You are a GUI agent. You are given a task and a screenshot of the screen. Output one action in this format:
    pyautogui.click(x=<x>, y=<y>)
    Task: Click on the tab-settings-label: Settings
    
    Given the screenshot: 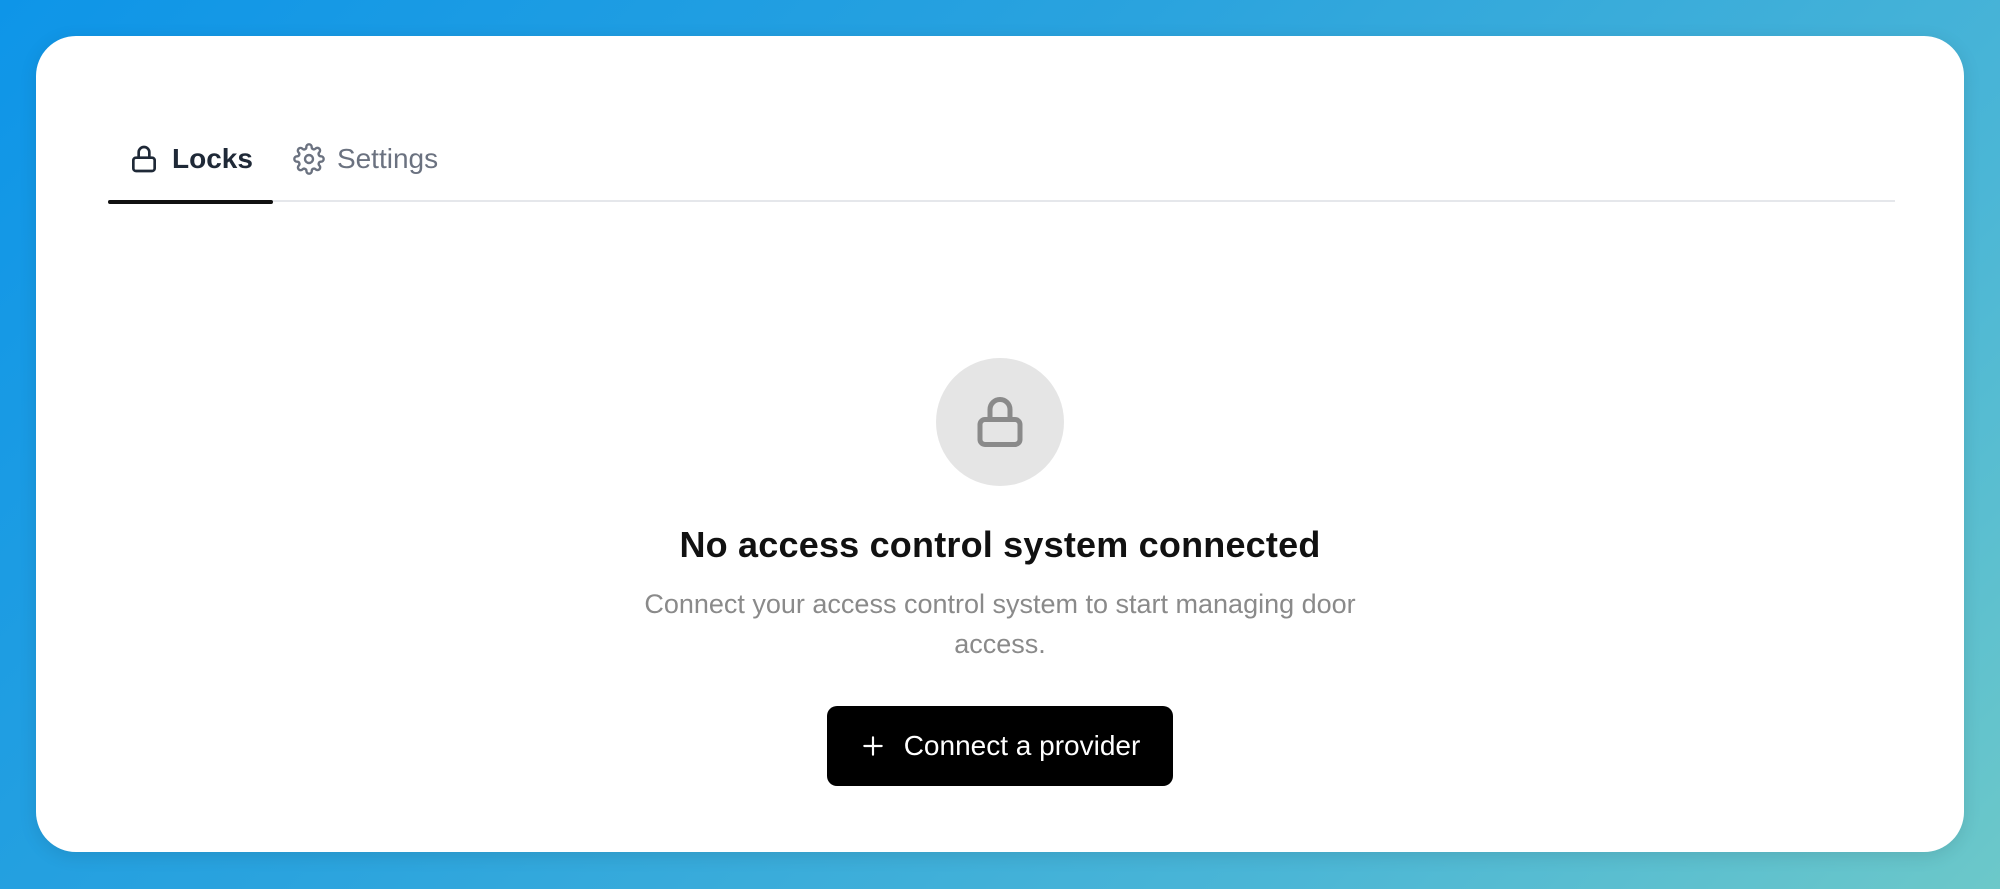 What is the action you would take?
    pyautogui.click(x=387, y=158)
    